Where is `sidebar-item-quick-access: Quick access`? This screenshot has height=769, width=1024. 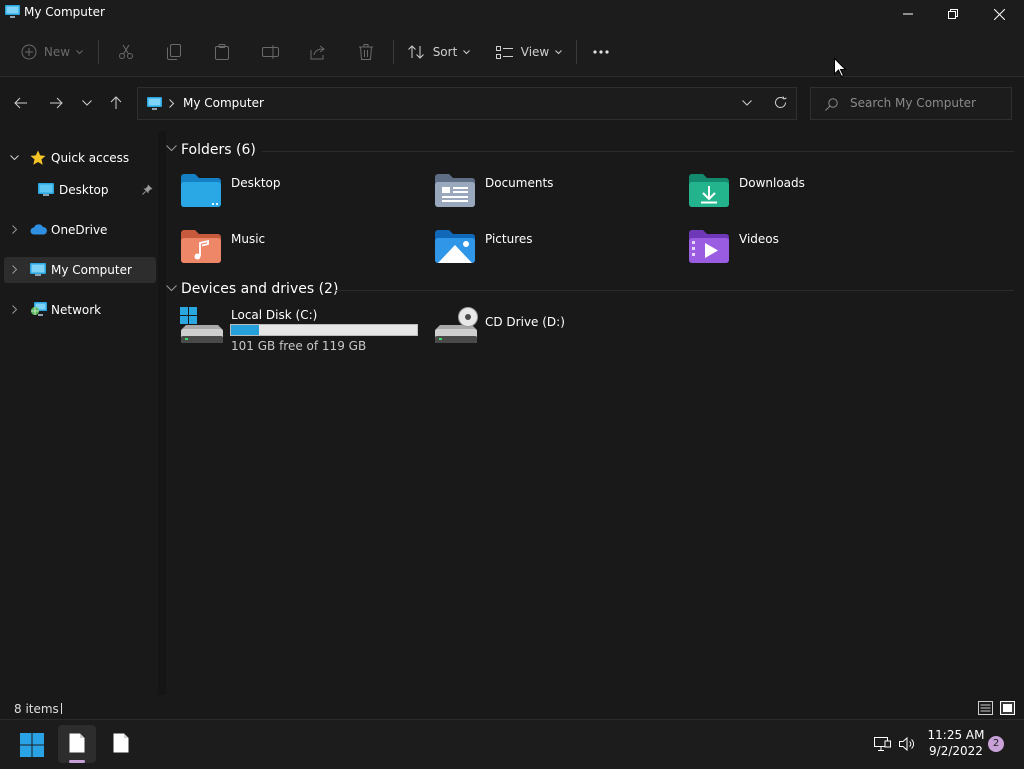
sidebar-item-quick-access: Quick access is located at coordinates (80, 158).